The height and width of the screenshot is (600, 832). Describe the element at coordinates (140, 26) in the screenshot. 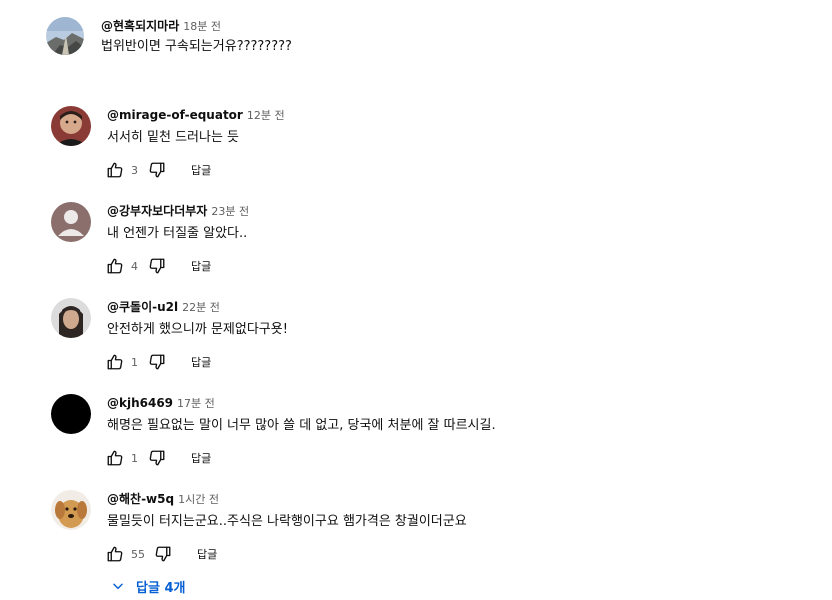

I see `comment-author: @현혹되지마라` at that location.